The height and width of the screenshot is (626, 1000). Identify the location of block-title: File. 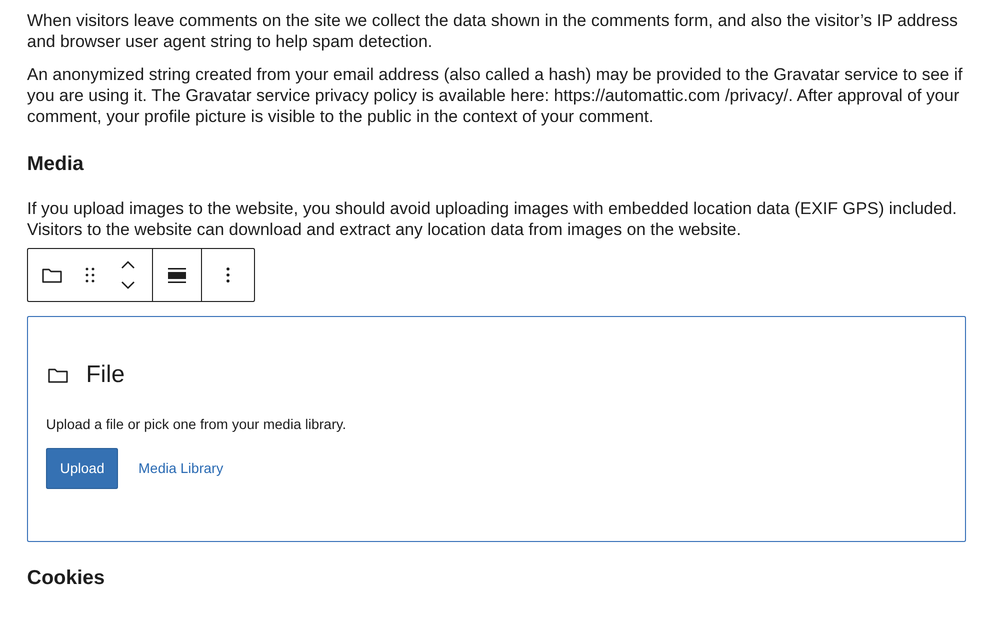
(105, 375).